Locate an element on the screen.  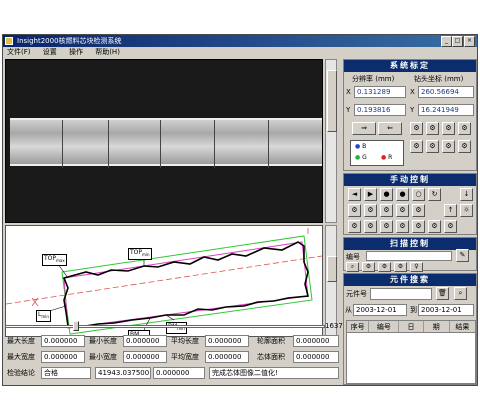
move-left-button: ◄ is located at coordinates (354, 194).